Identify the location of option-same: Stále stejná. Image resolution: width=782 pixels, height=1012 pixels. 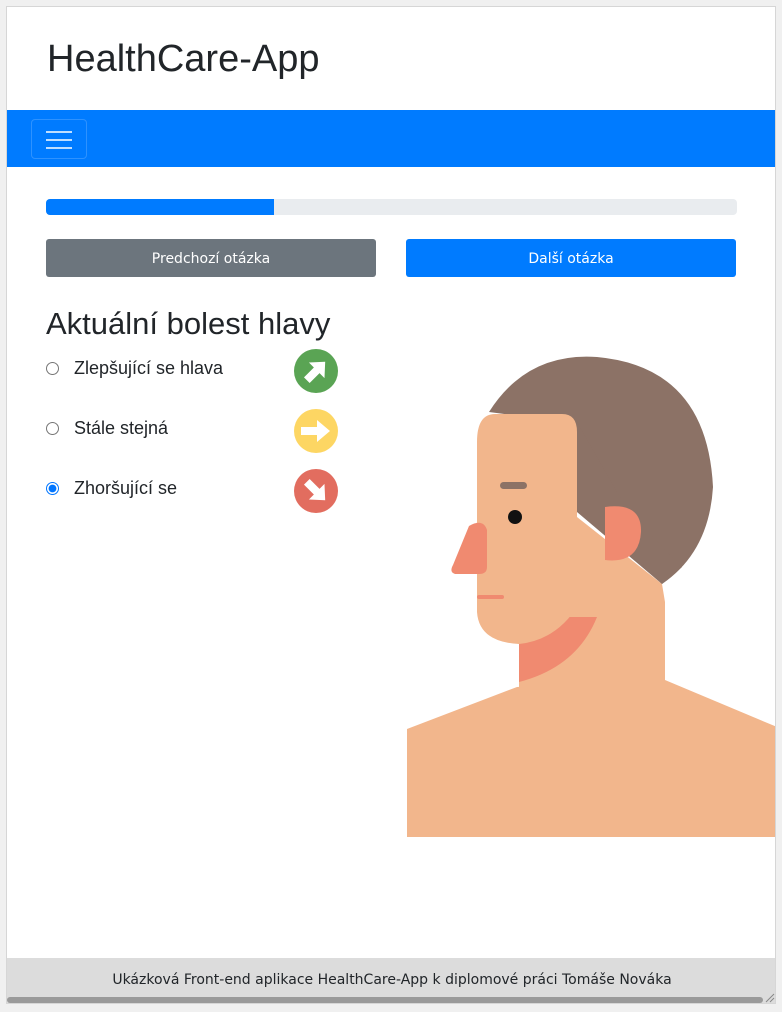
(196, 438).